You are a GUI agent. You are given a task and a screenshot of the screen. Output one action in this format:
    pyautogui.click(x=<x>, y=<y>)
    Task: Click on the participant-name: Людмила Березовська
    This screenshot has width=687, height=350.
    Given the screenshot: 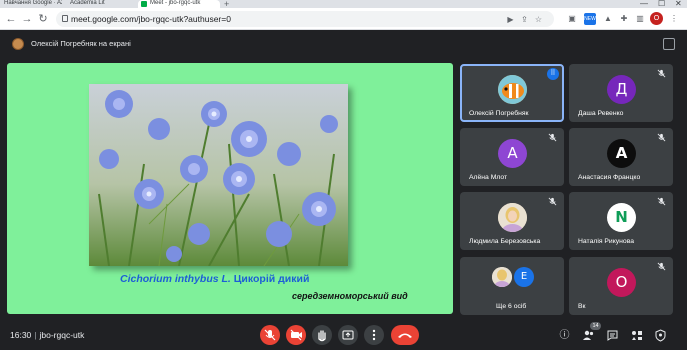 What is the action you would take?
    pyautogui.click(x=505, y=241)
    